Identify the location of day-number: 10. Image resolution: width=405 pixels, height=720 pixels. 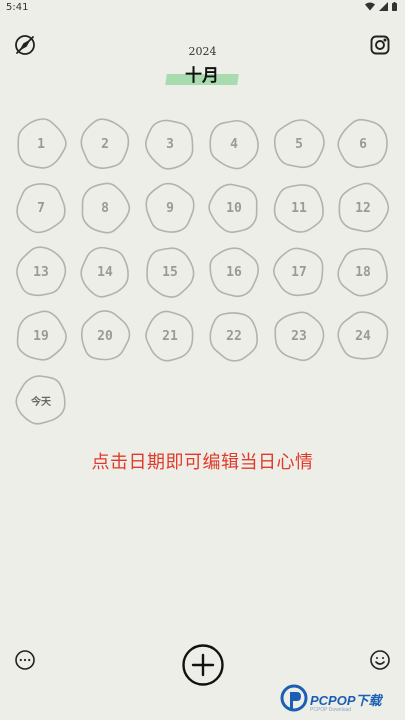
(234, 208).